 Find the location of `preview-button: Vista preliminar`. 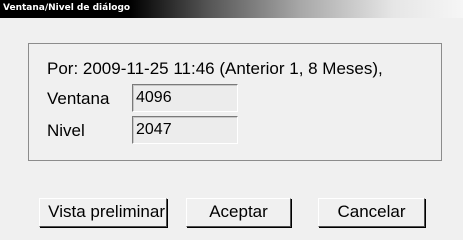

preview-button: Vista preliminar is located at coordinates (103, 212).